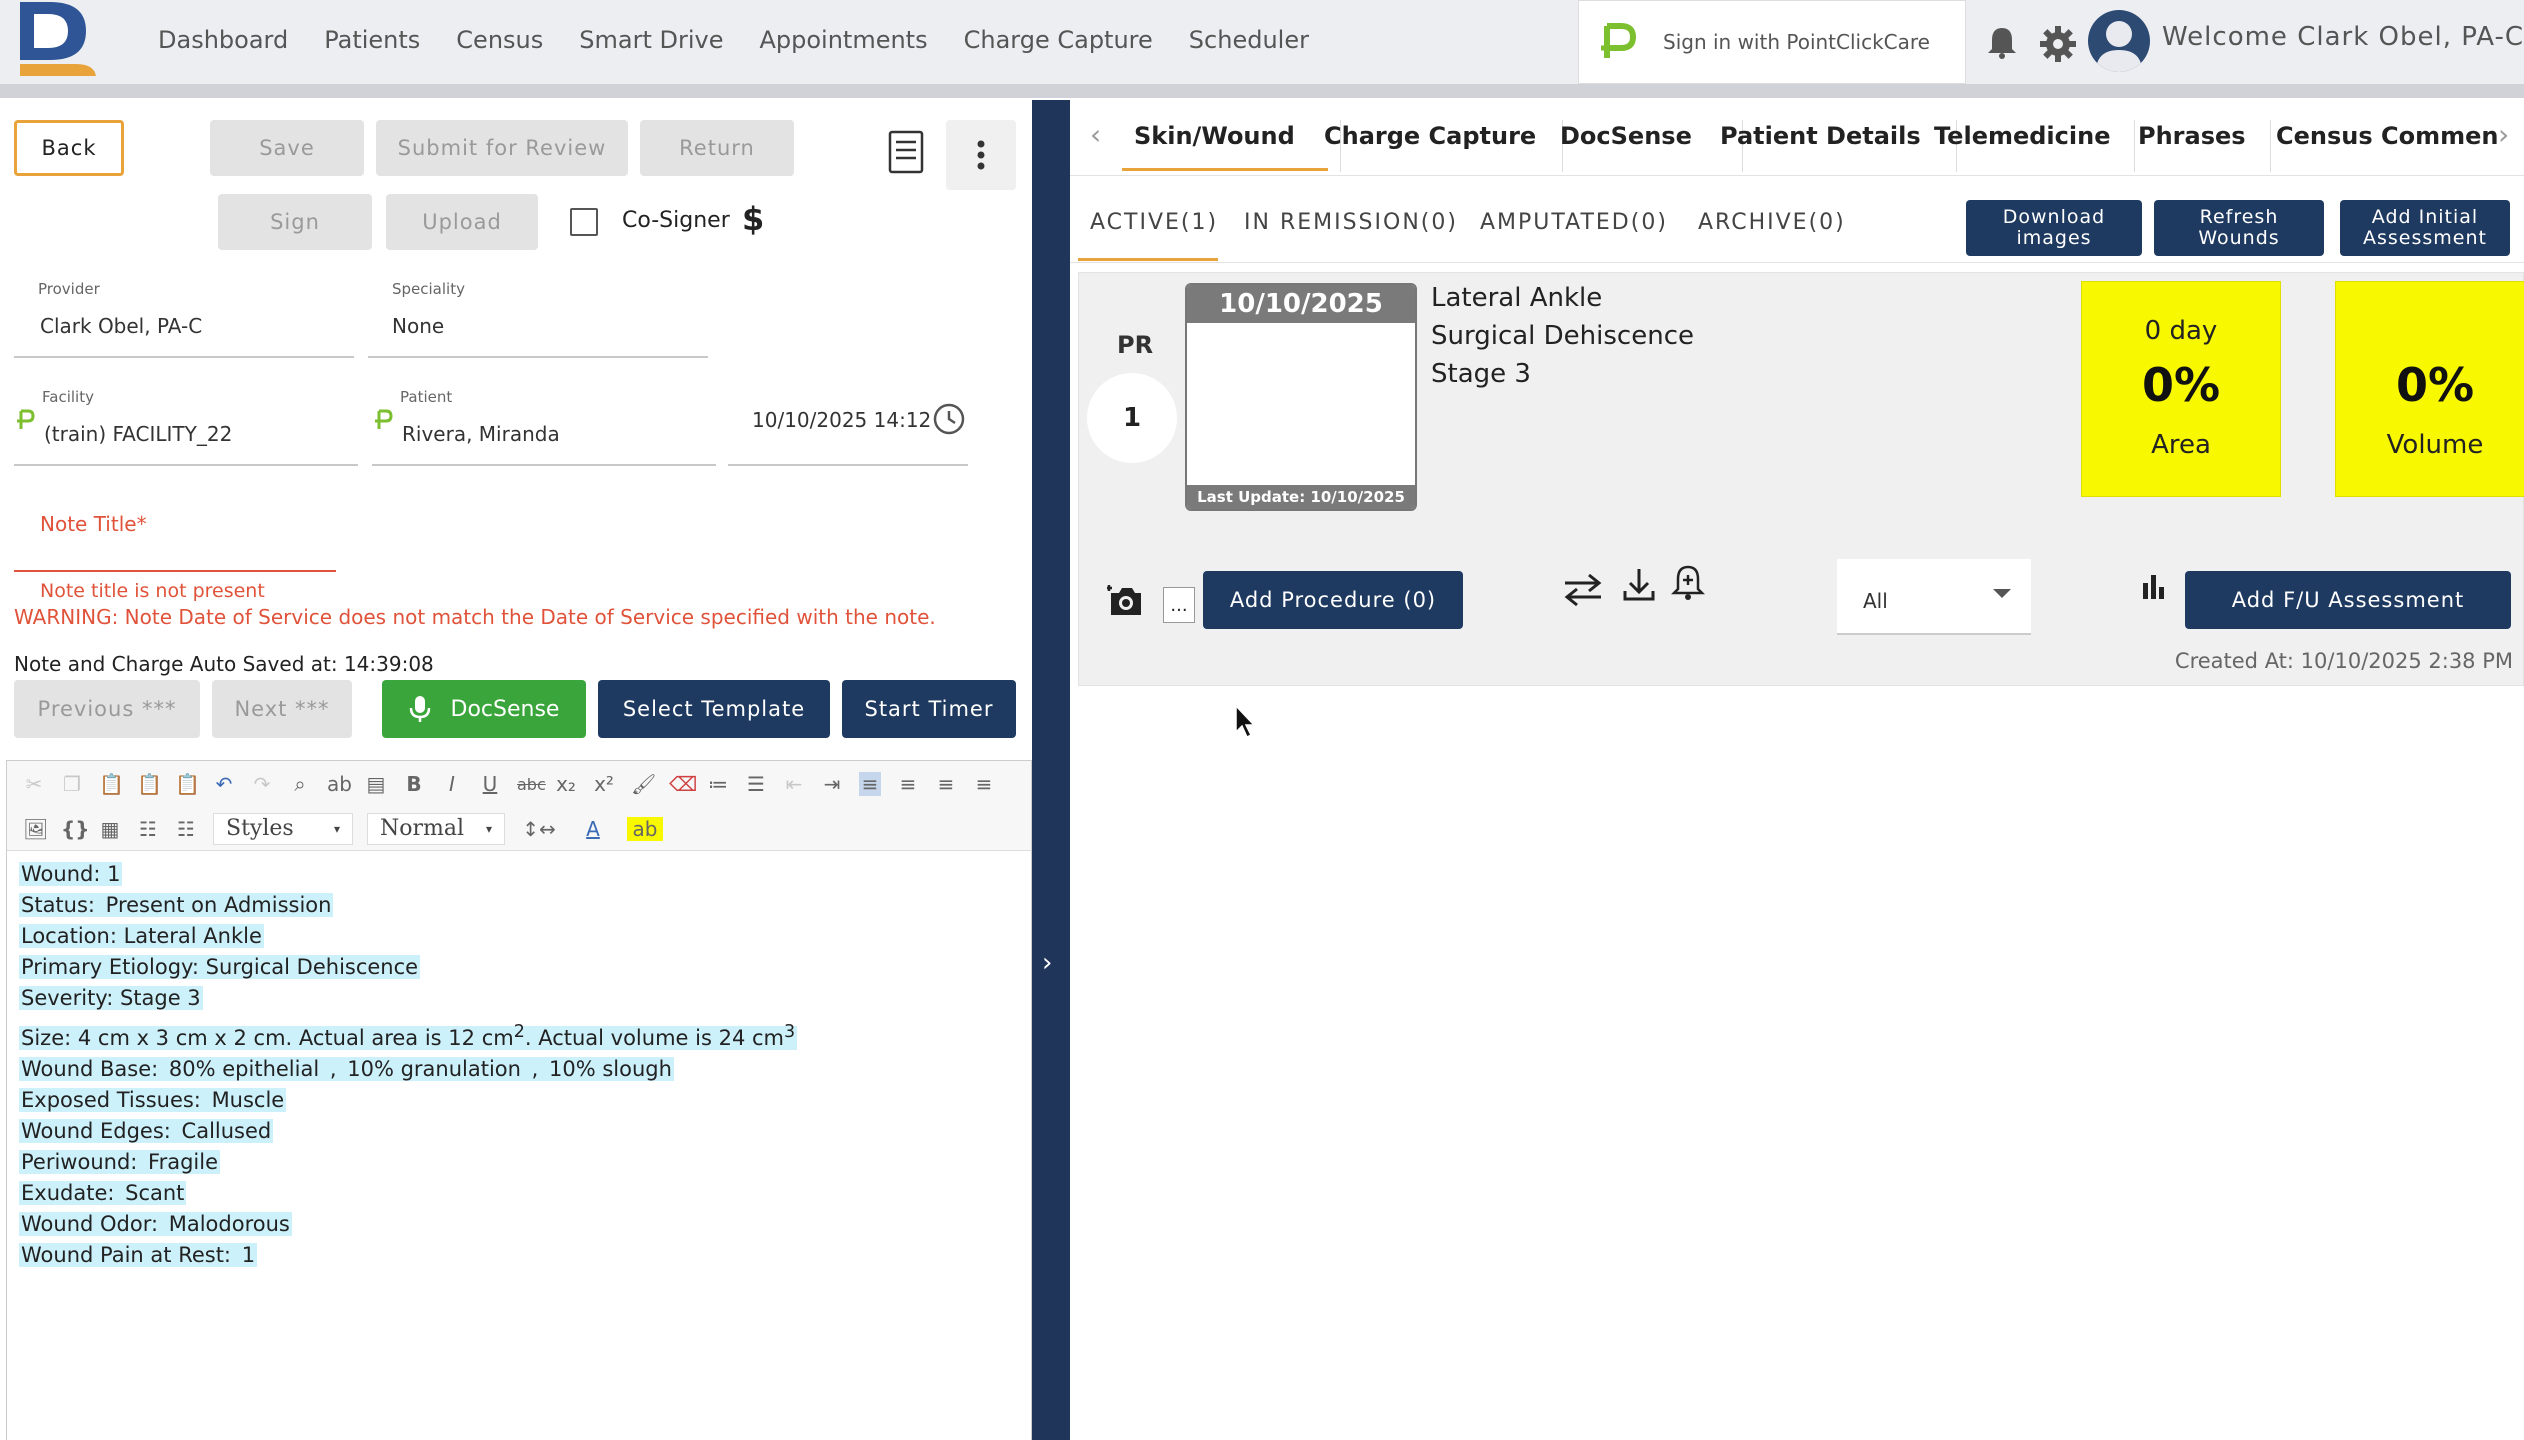 The image size is (2524, 1440). Describe the element at coordinates (981, 155) in the screenshot. I see `more-options-button` at that location.